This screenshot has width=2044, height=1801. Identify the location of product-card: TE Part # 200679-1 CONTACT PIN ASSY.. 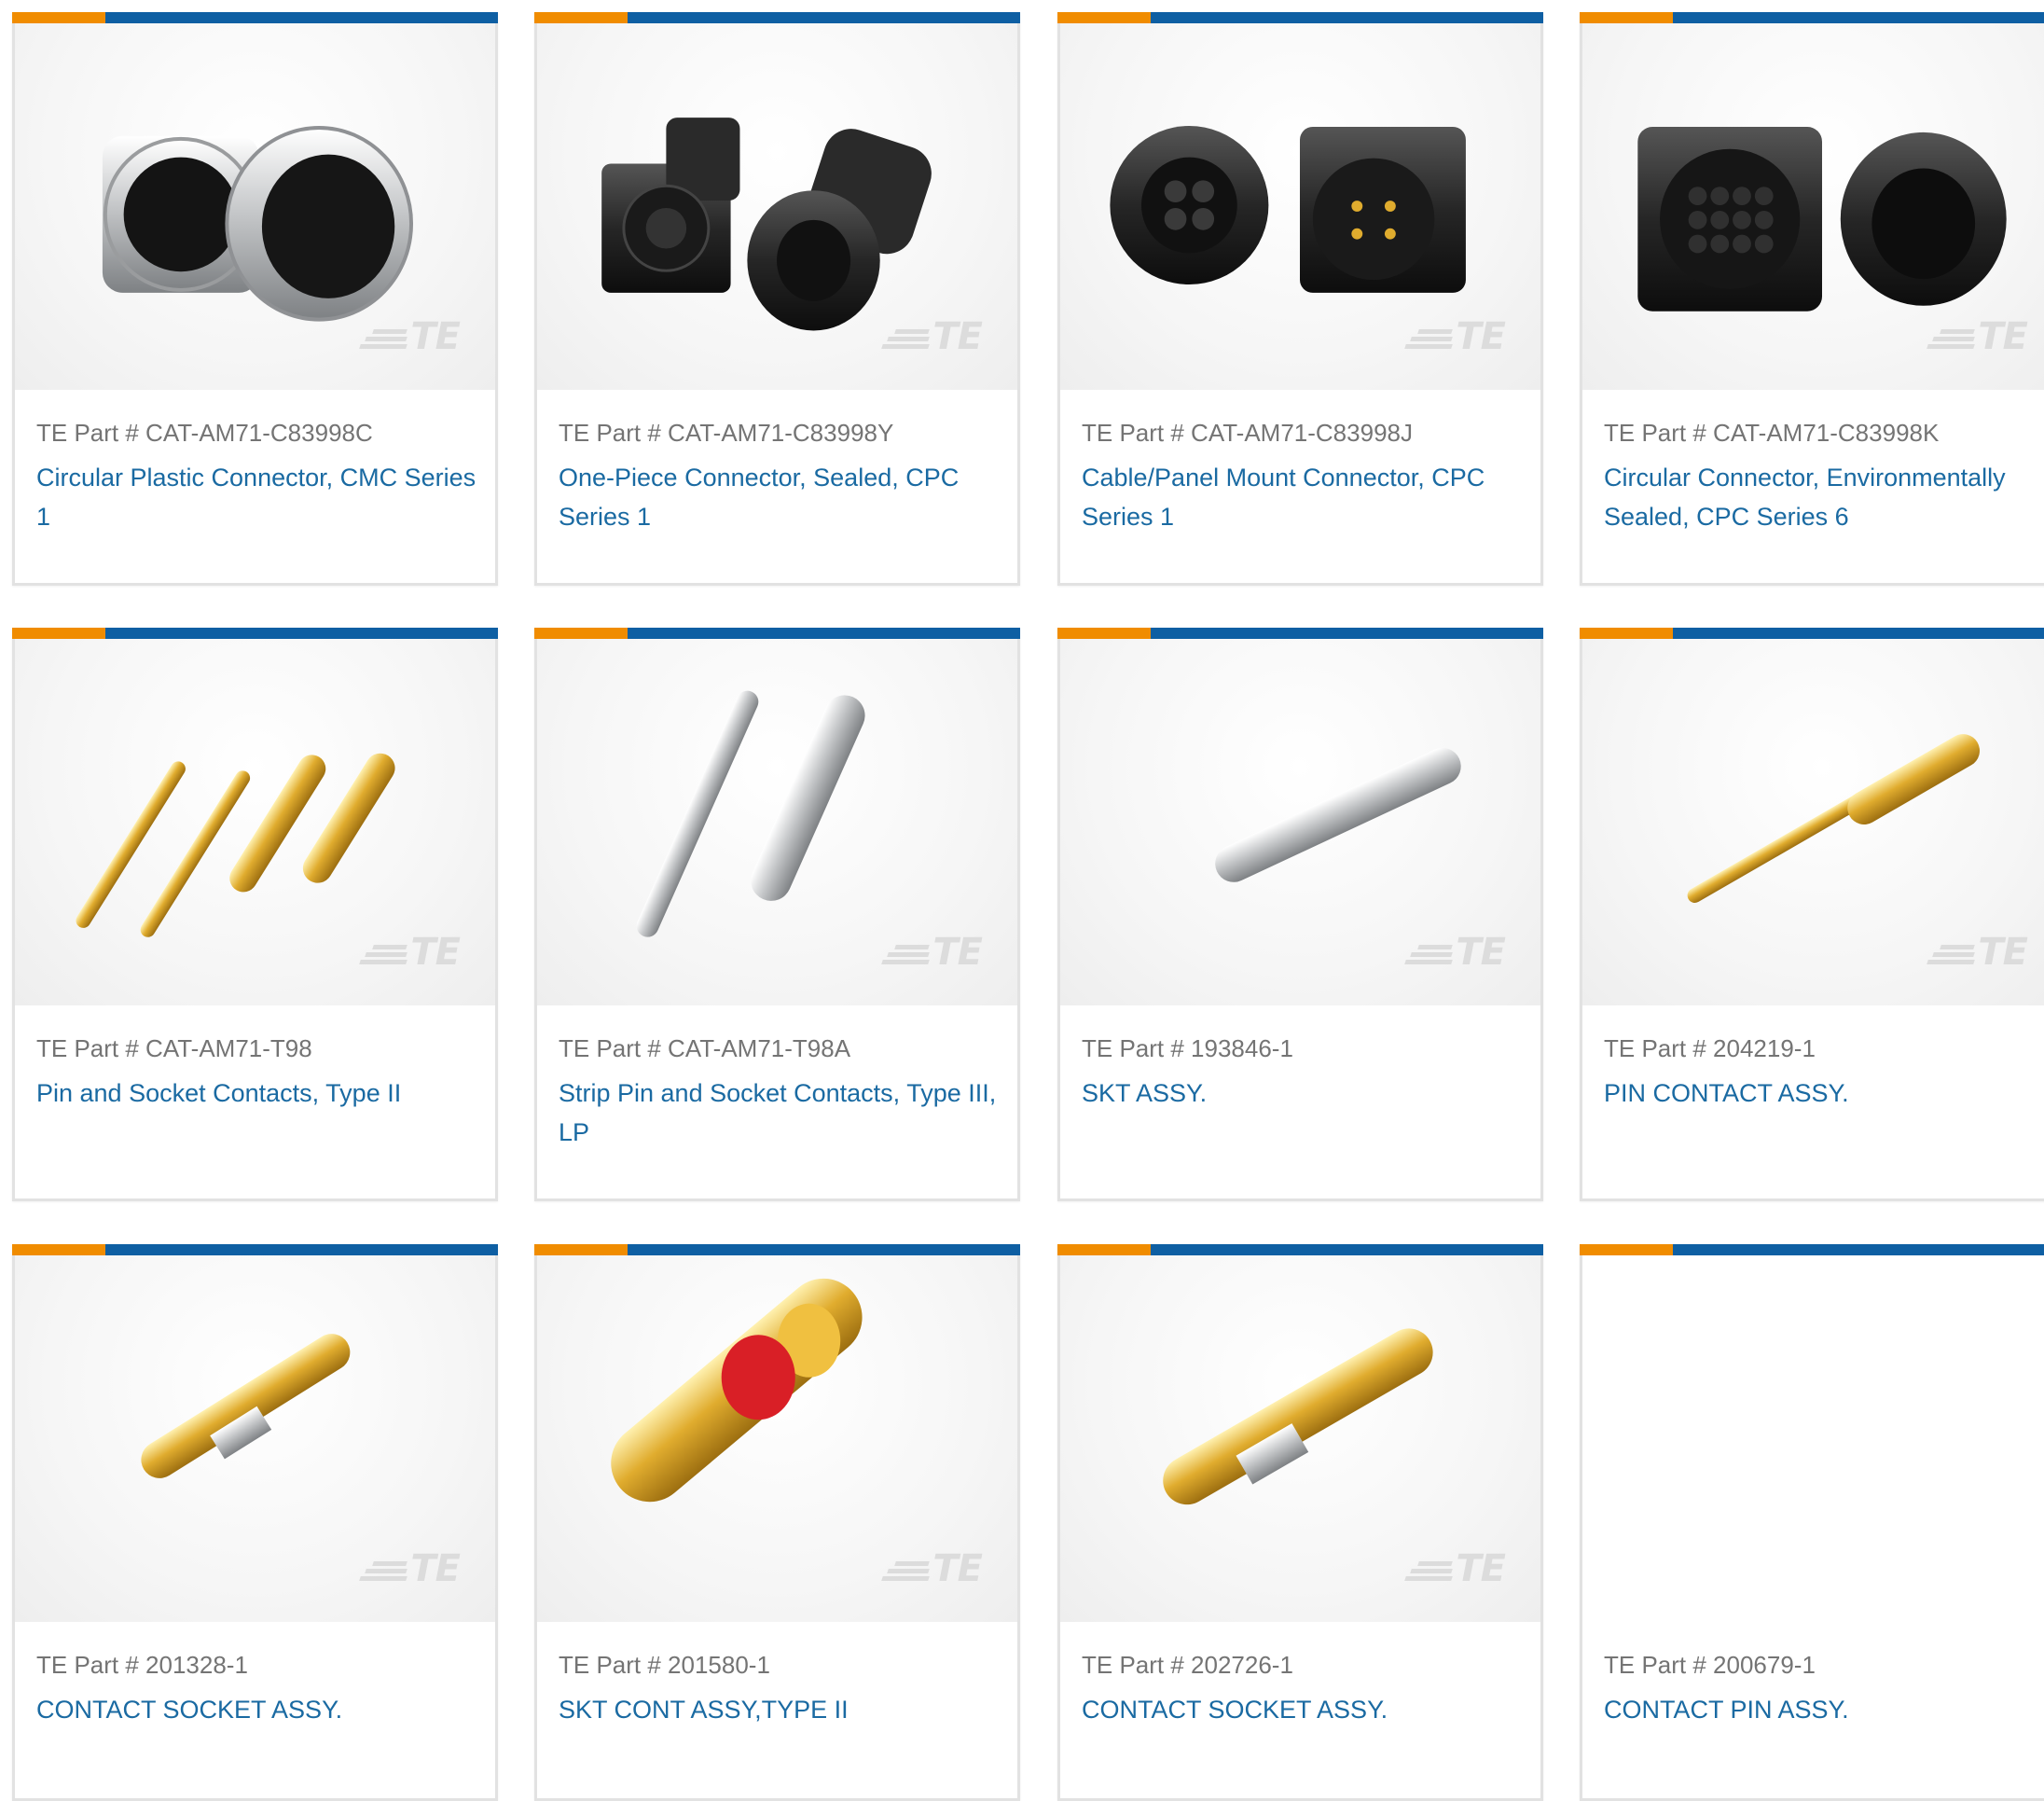
(1812, 1522).